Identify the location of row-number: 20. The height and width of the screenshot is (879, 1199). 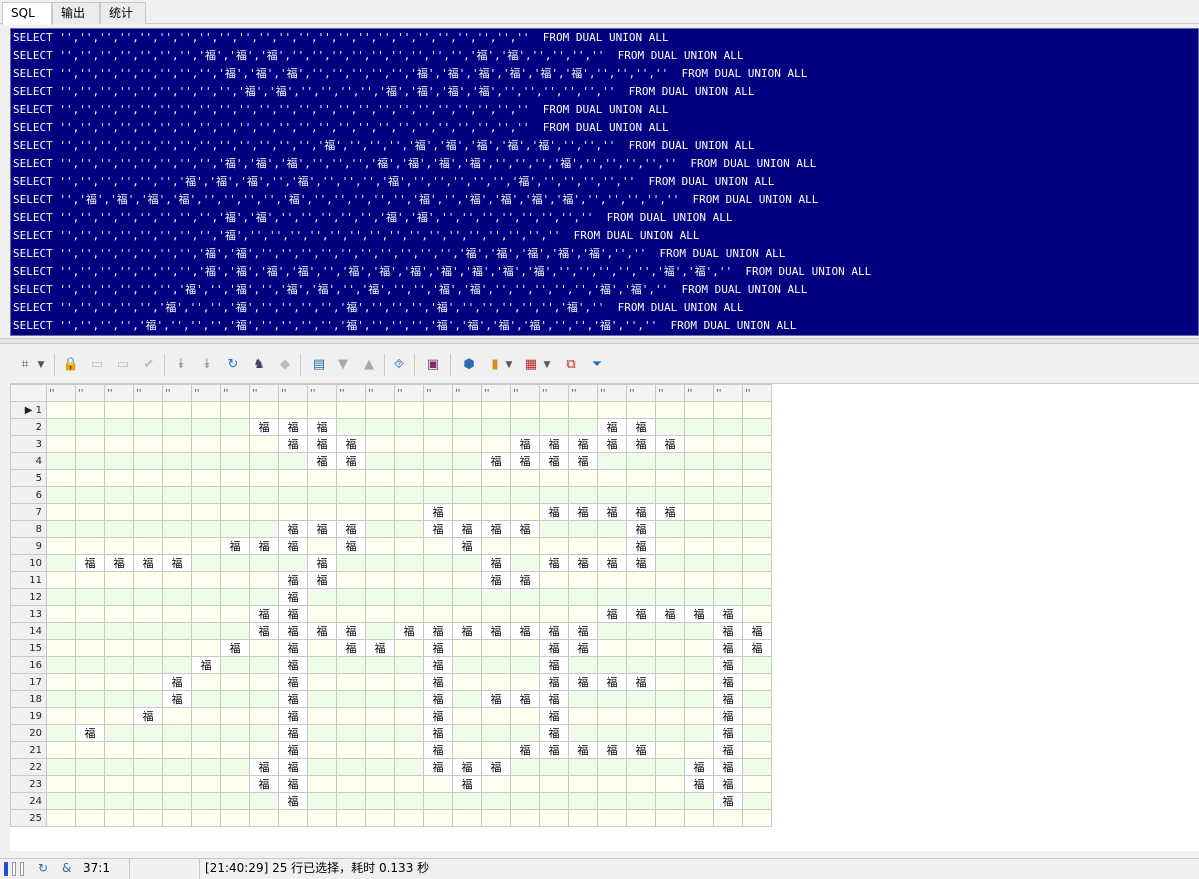
(28, 733).